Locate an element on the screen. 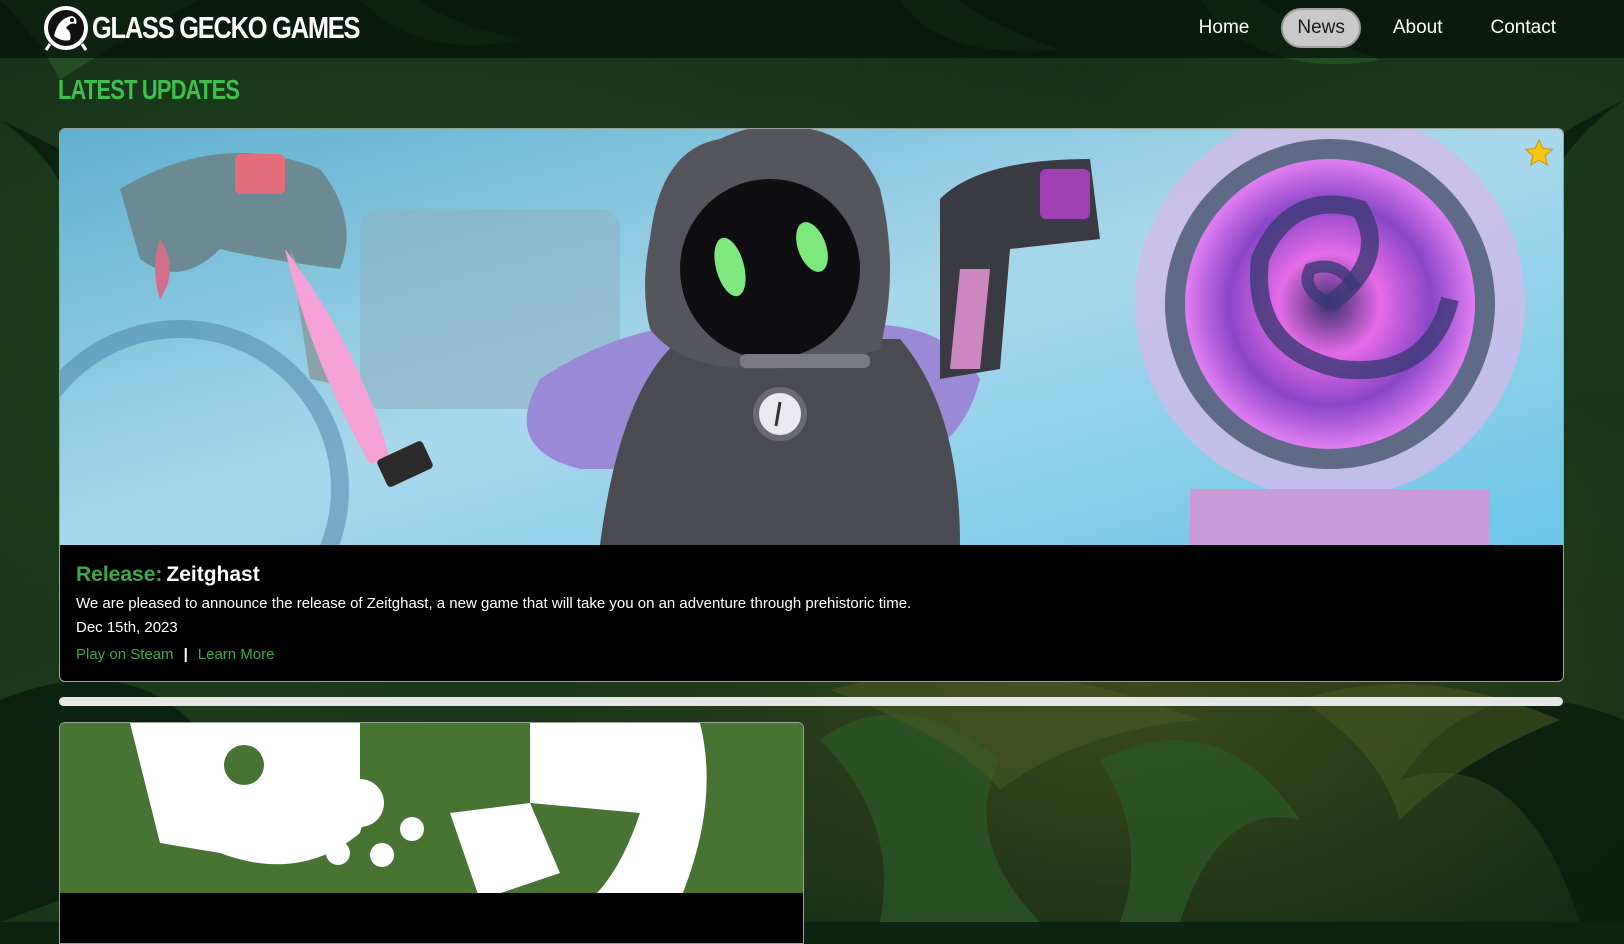 The image size is (1624, 944). star-icon is located at coordinates (1539, 153).